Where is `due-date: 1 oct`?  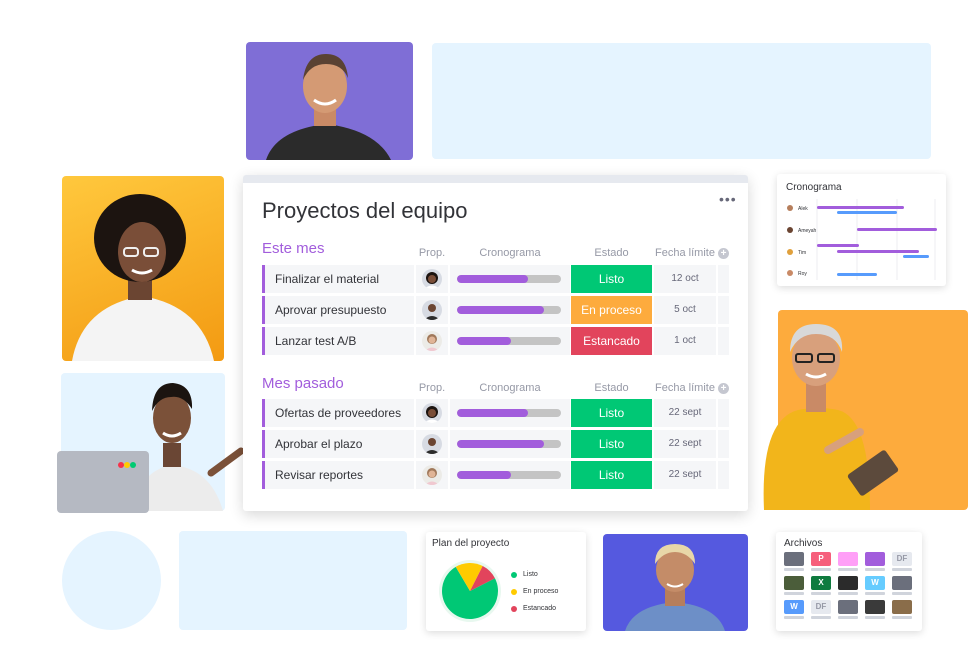
due-date: 1 oct is located at coordinates (685, 341).